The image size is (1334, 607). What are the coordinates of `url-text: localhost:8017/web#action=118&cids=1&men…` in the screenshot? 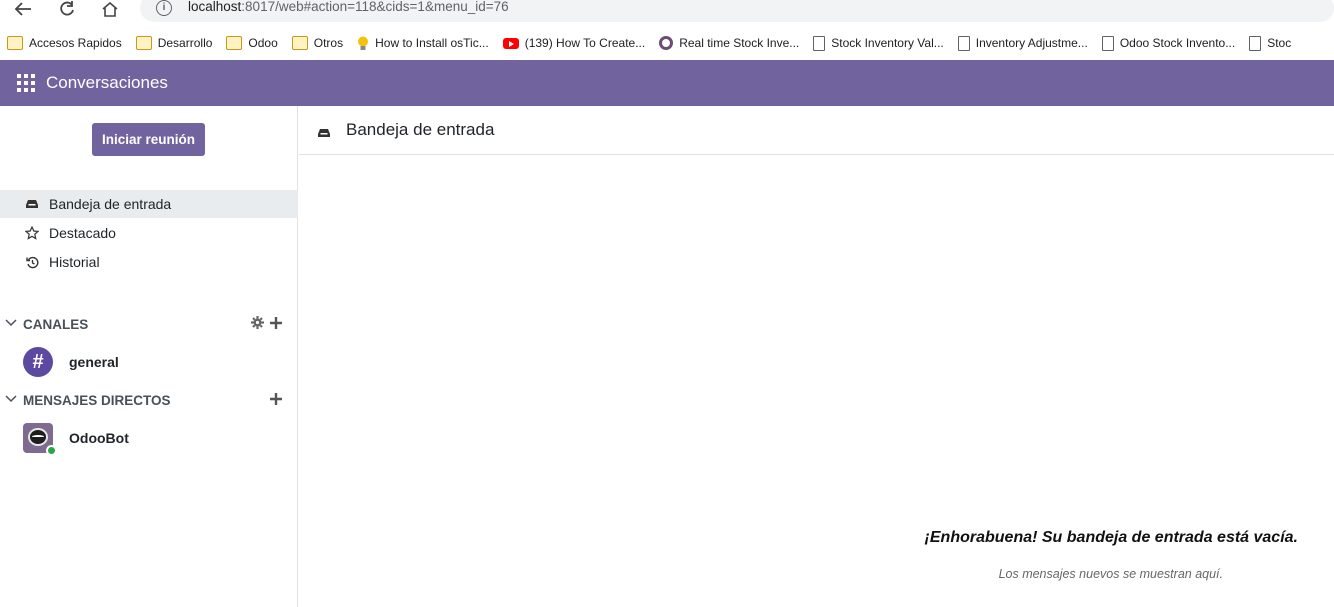 It's located at (348, 7).